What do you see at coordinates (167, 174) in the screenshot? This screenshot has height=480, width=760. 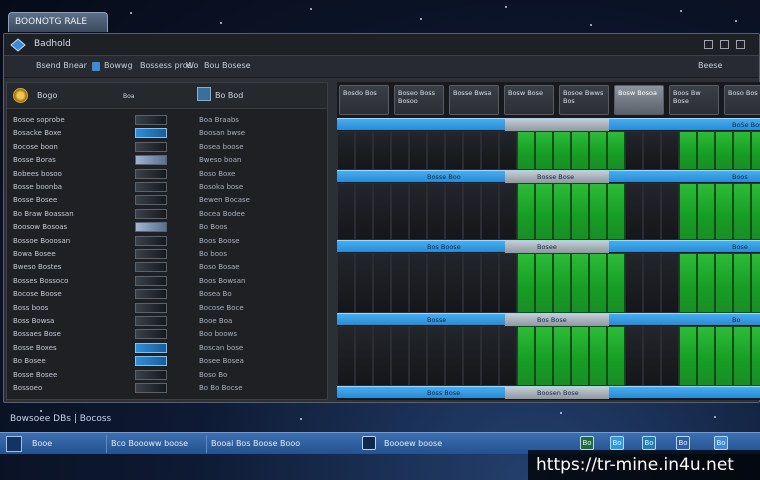 I see `list-item: Bobees bosoo Boso Boxe` at bounding box center [167, 174].